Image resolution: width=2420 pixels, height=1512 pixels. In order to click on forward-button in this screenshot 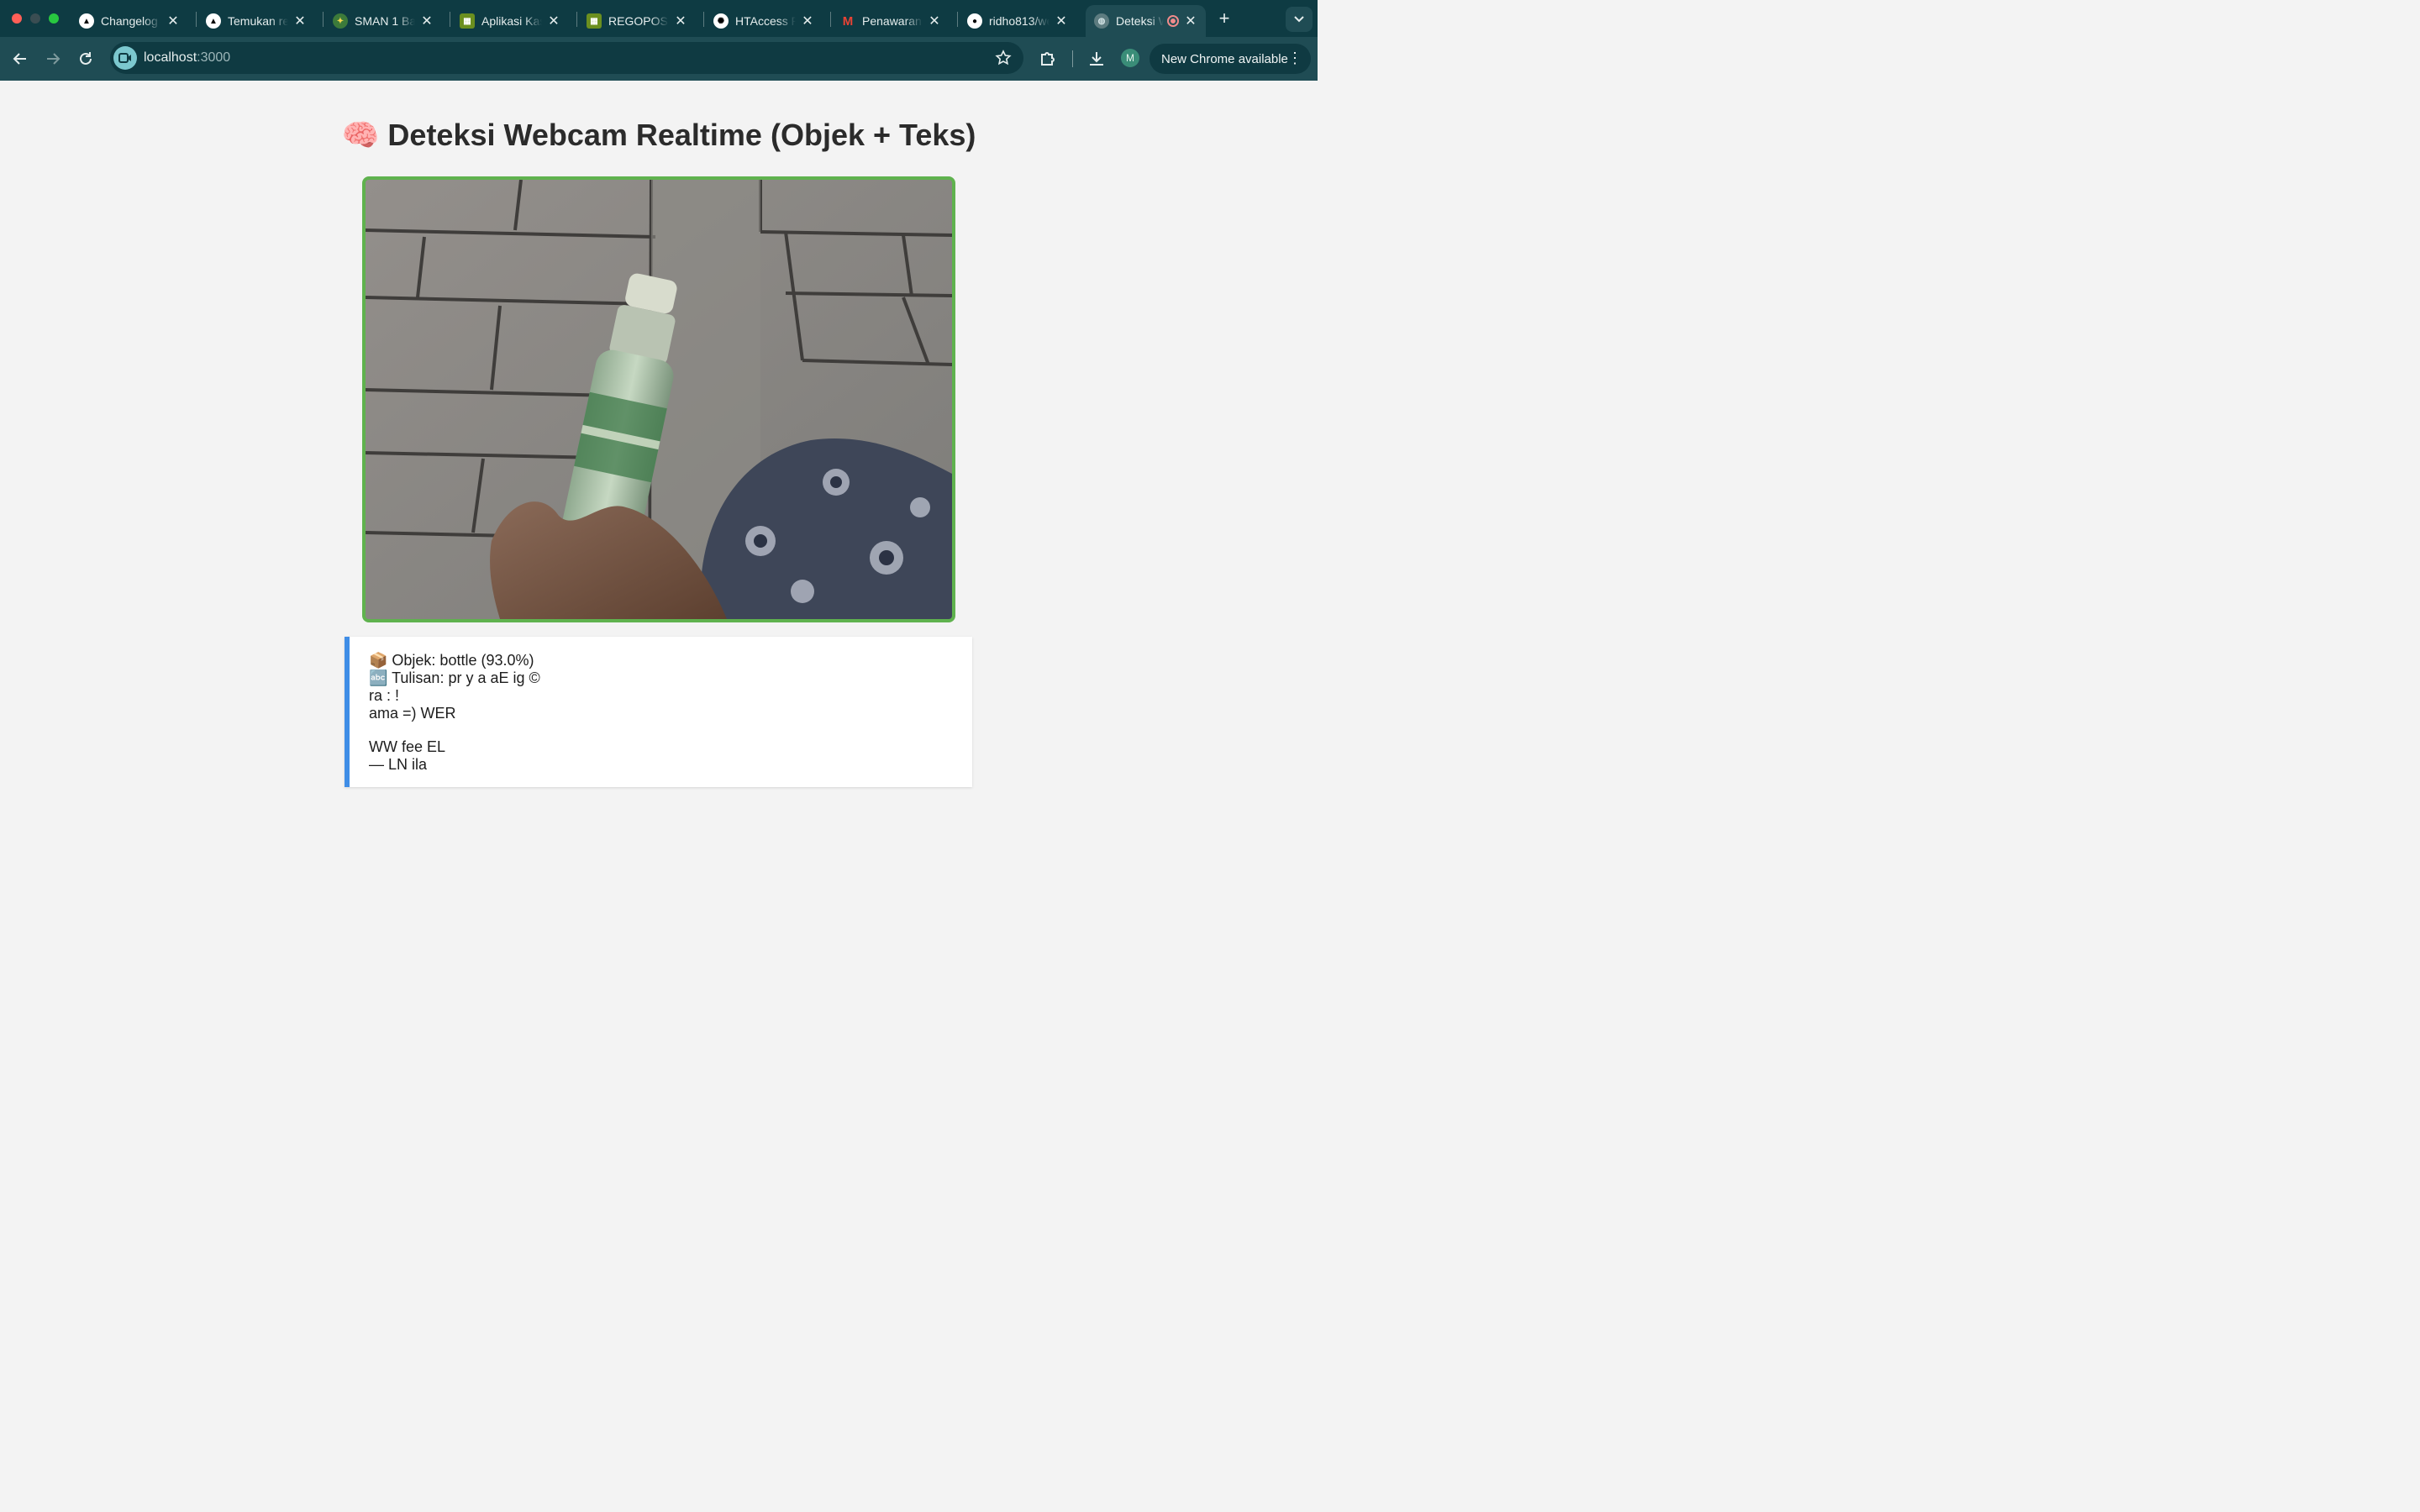, I will do `click(53, 59)`.